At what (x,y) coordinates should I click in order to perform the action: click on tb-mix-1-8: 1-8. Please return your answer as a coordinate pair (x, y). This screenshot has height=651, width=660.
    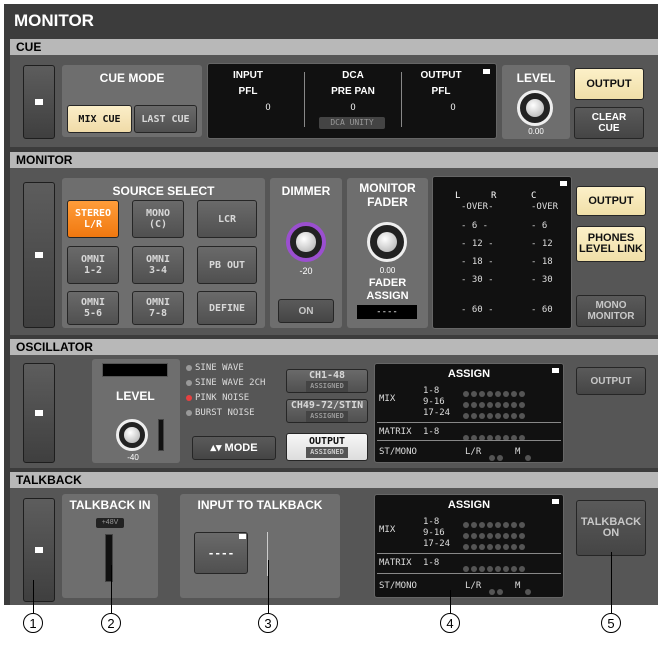
    Looking at the image, I should click on (431, 522).